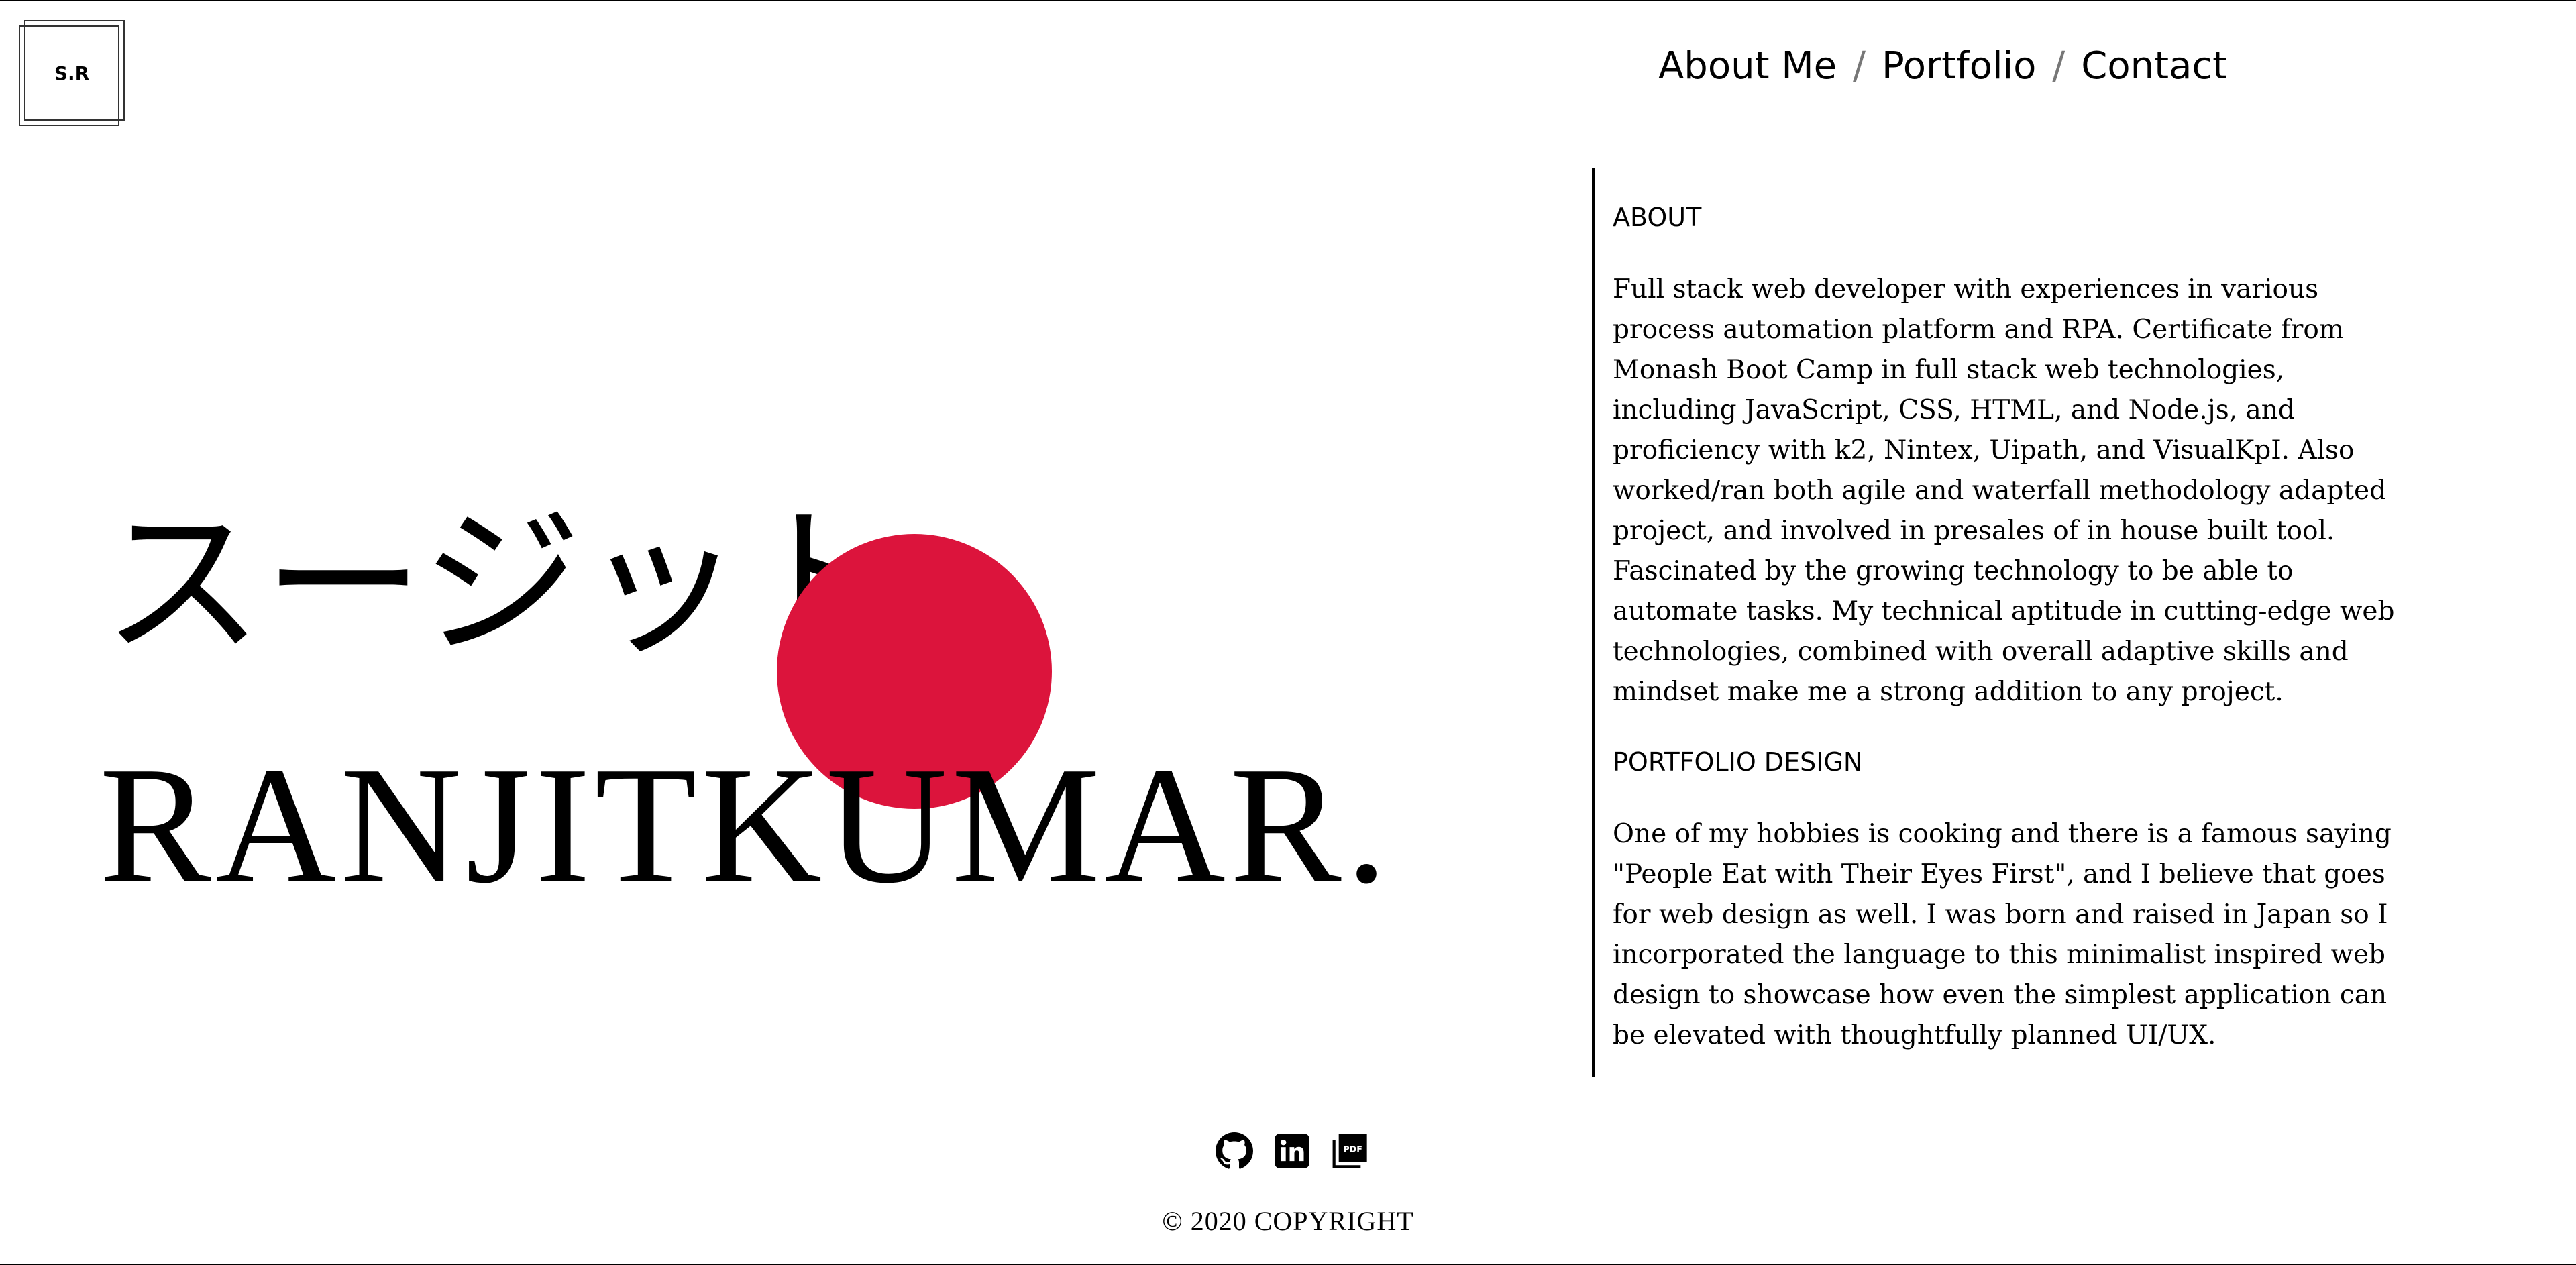 This screenshot has width=2576, height=1265. I want to click on social-links: PDF, so click(1292, 1151).